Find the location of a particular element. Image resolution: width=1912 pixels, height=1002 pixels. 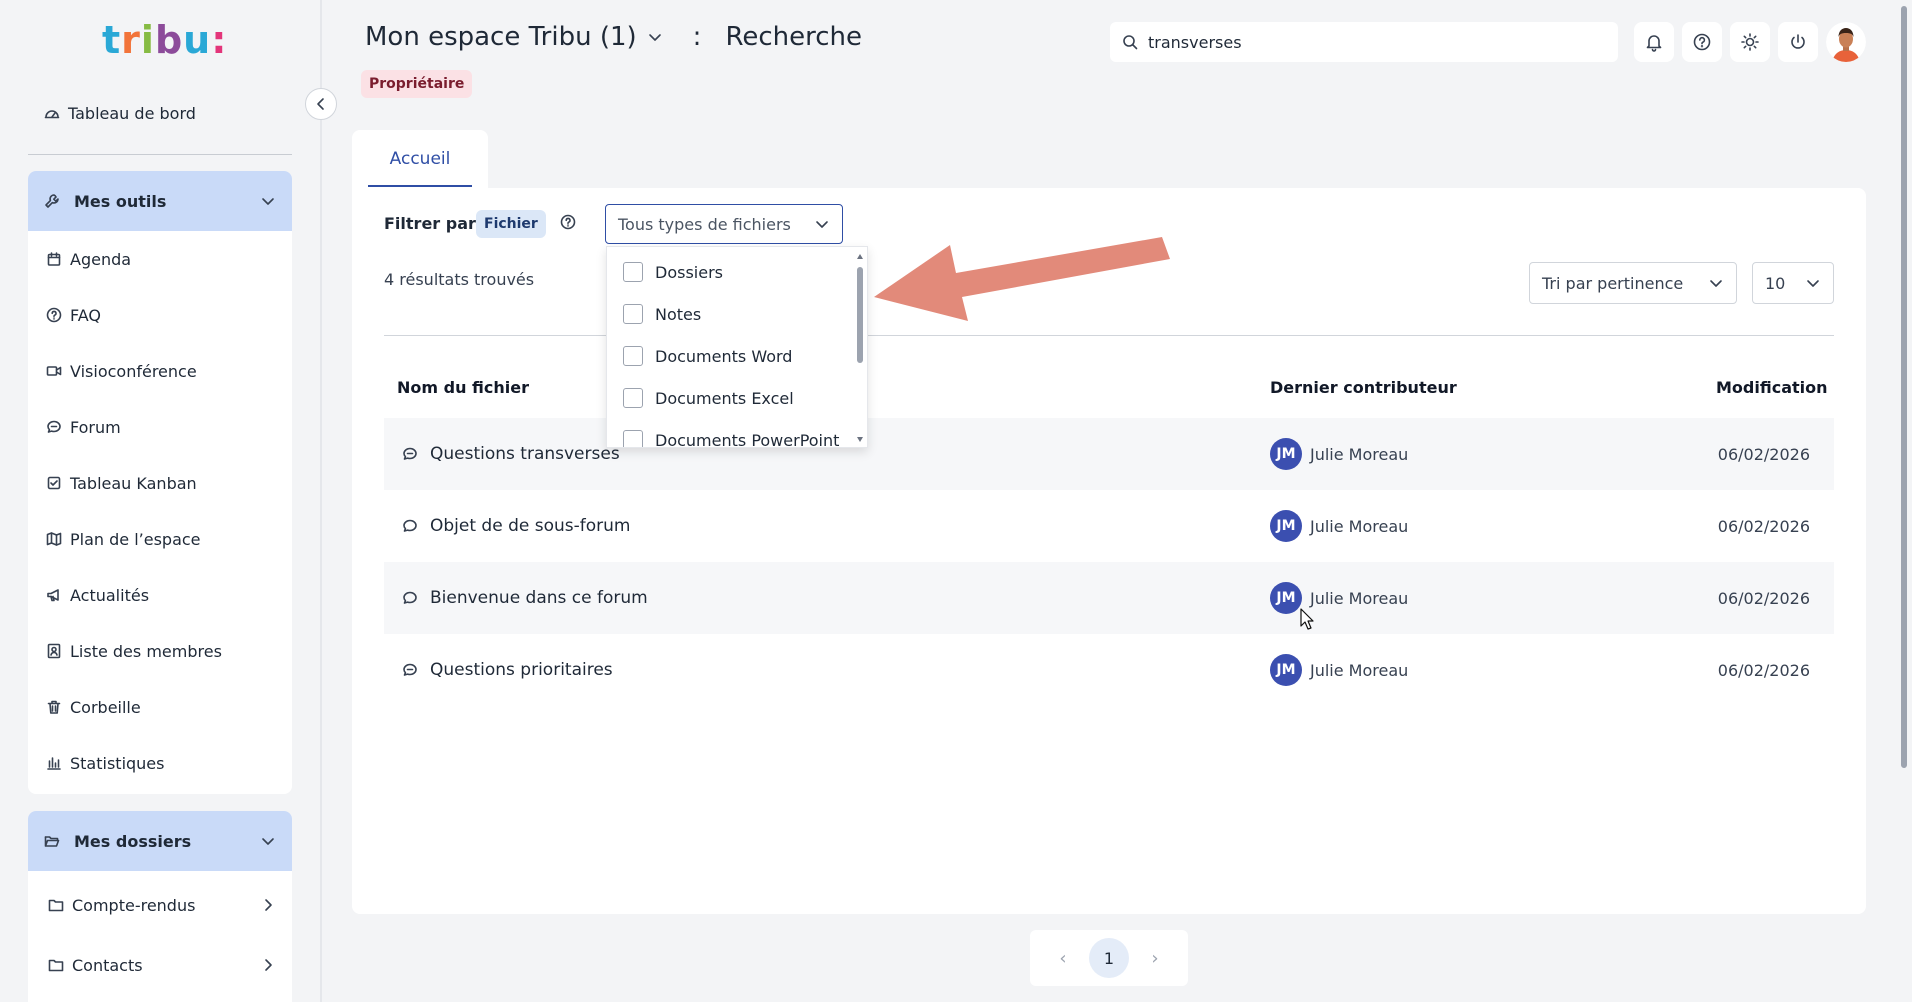

page-size-select: 10 is located at coordinates (1793, 283).